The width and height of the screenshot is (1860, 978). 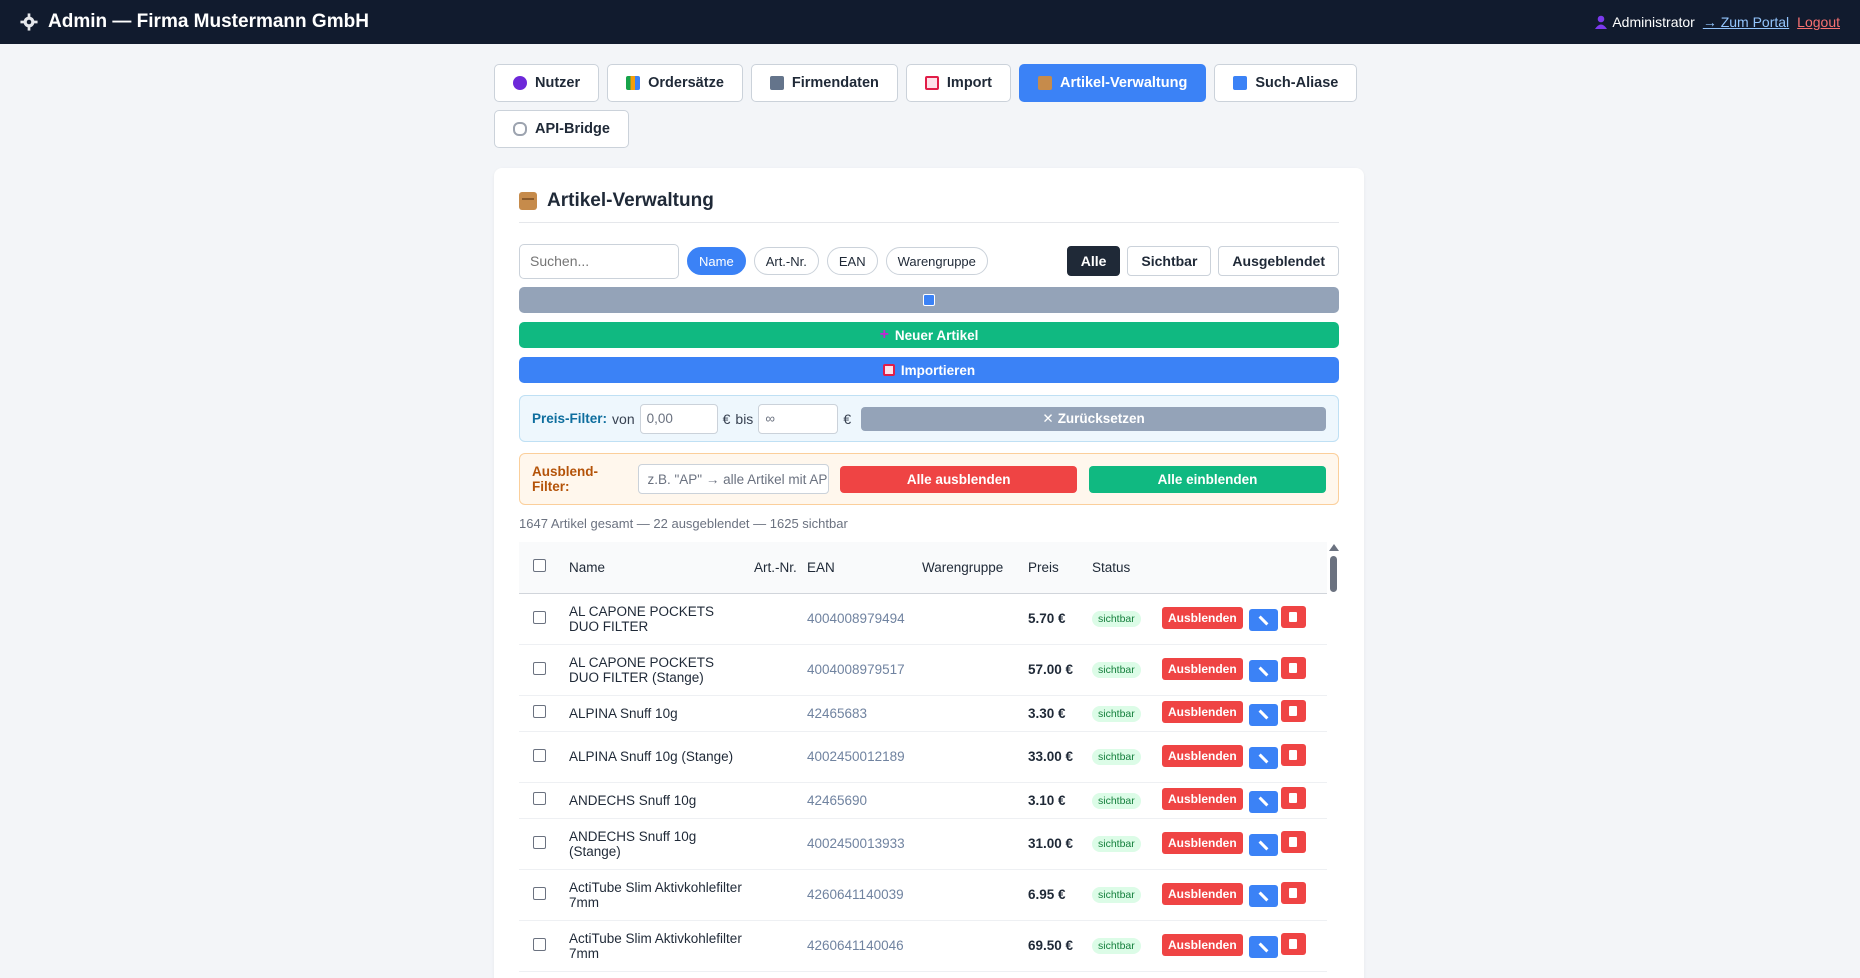 What do you see at coordinates (561, 129) in the screenshot?
I see `tab-api-bridge: API-Bridge` at bounding box center [561, 129].